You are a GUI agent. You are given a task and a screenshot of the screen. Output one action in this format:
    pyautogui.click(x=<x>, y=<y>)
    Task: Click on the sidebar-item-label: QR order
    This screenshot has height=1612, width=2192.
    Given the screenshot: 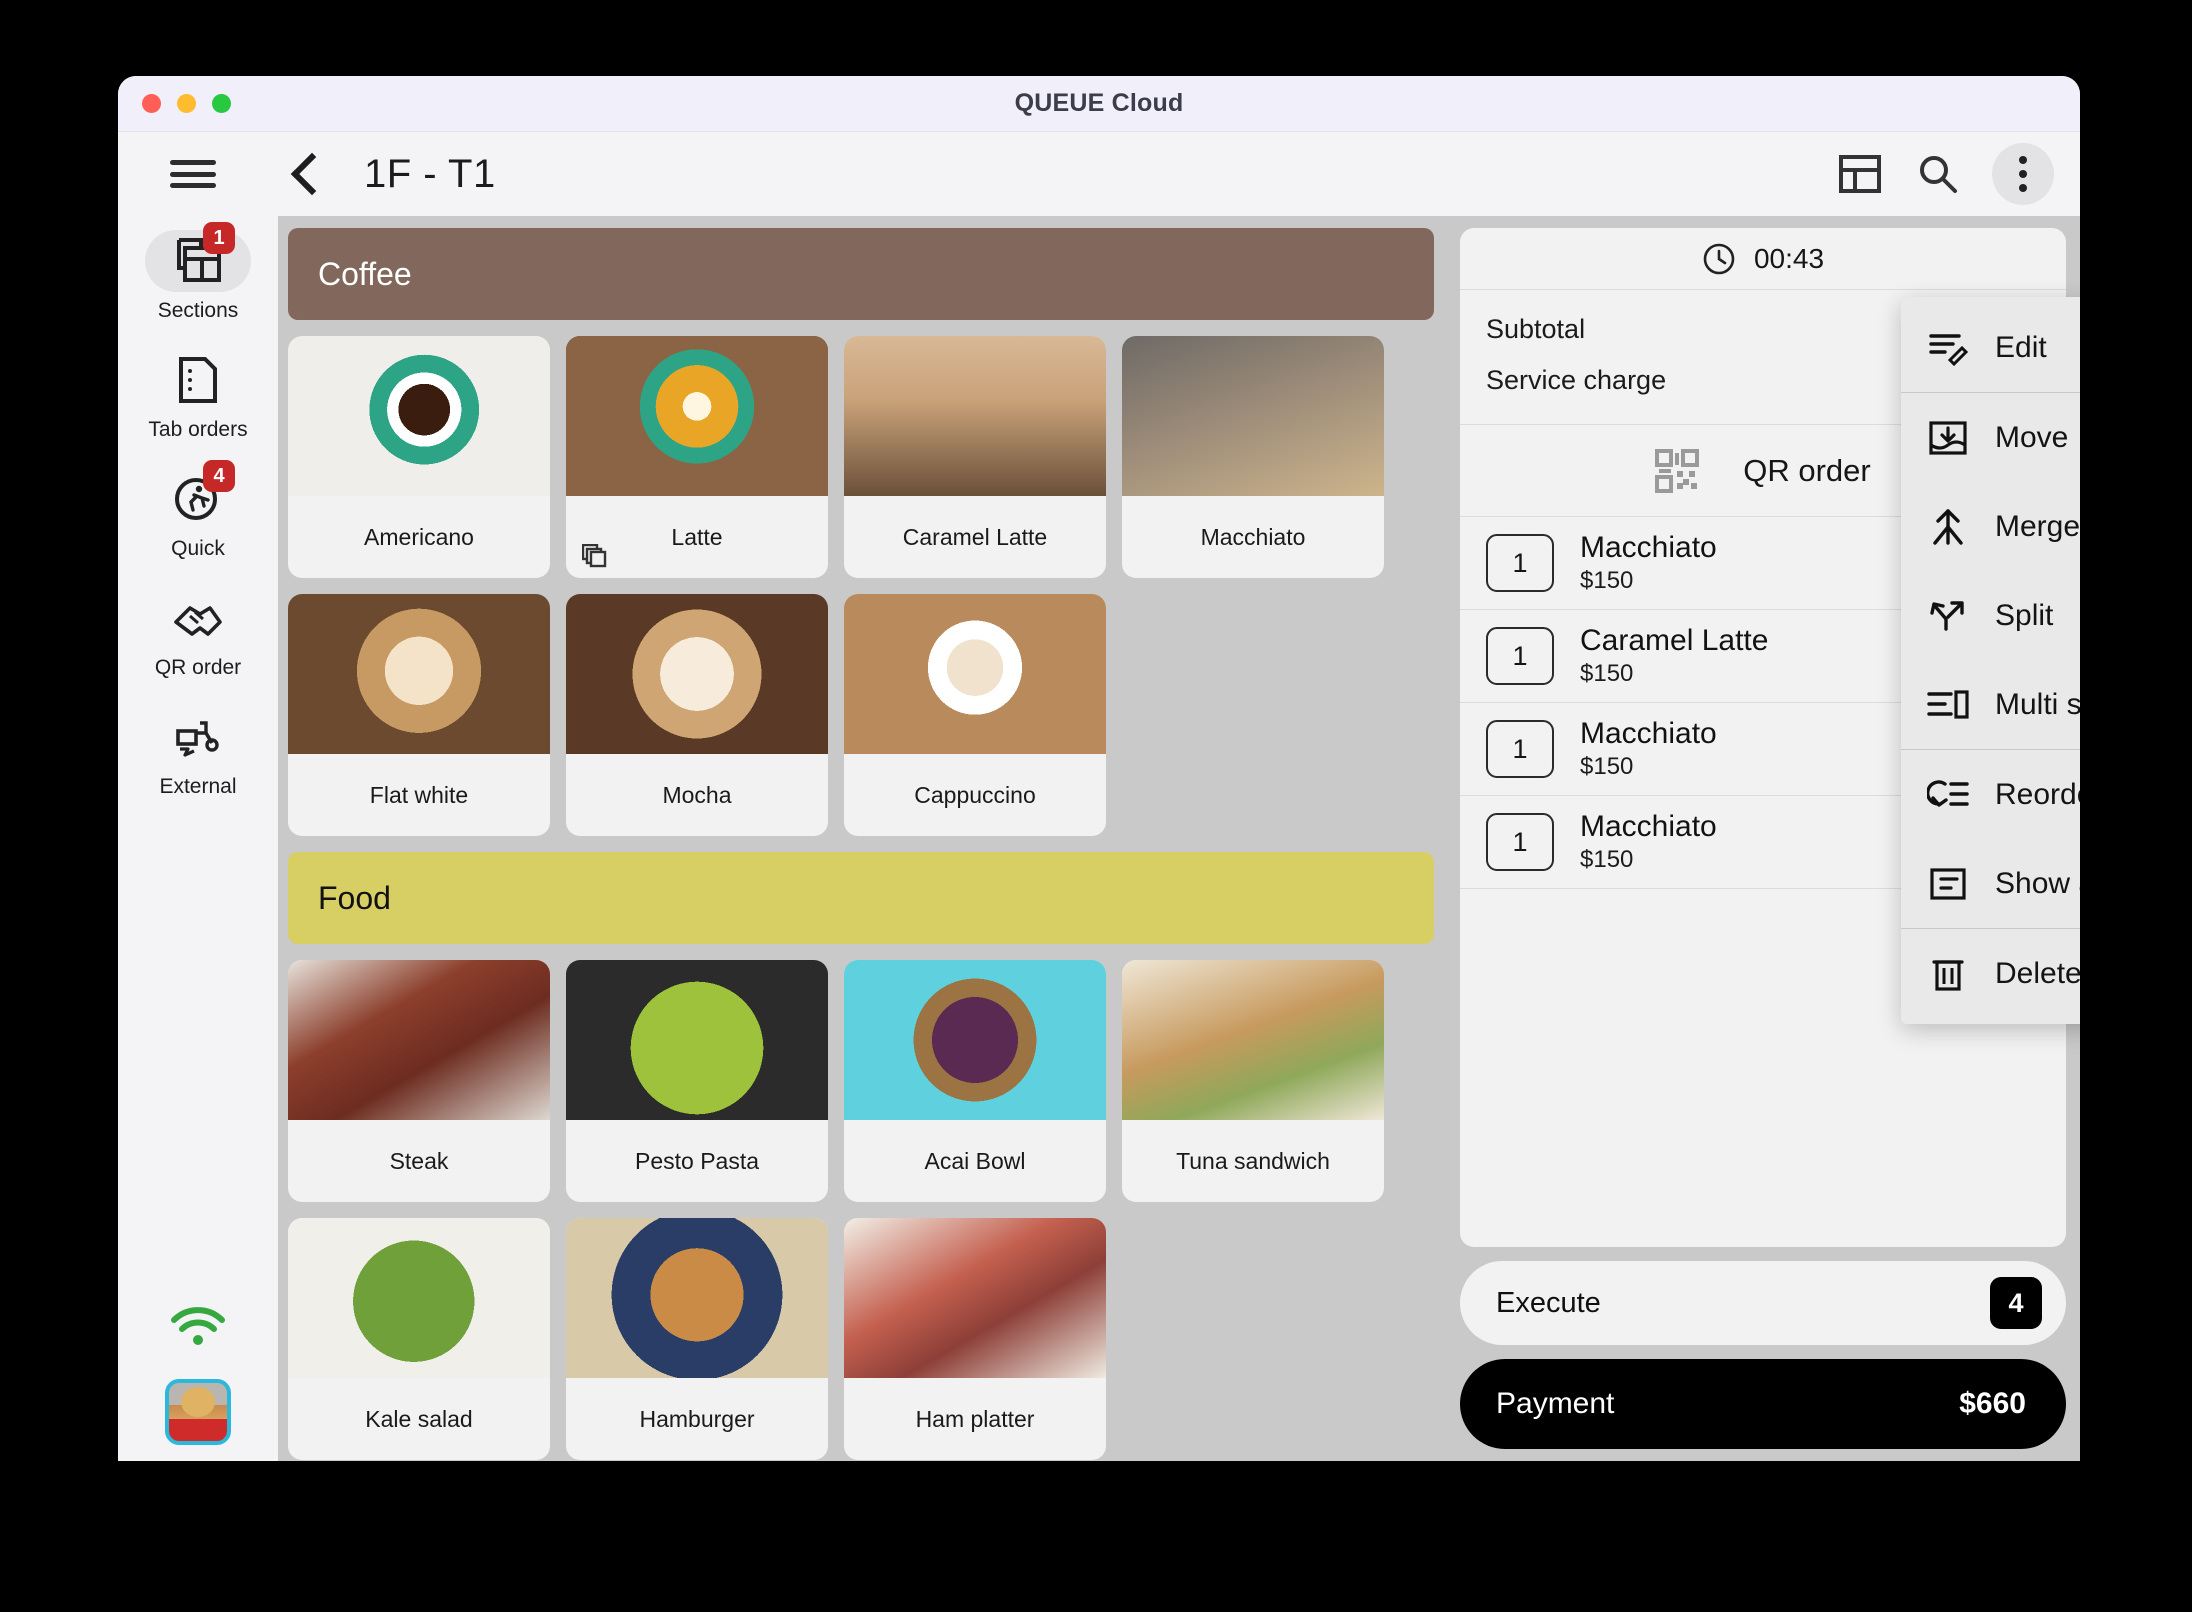 What is the action you would take?
    pyautogui.click(x=198, y=667)
    